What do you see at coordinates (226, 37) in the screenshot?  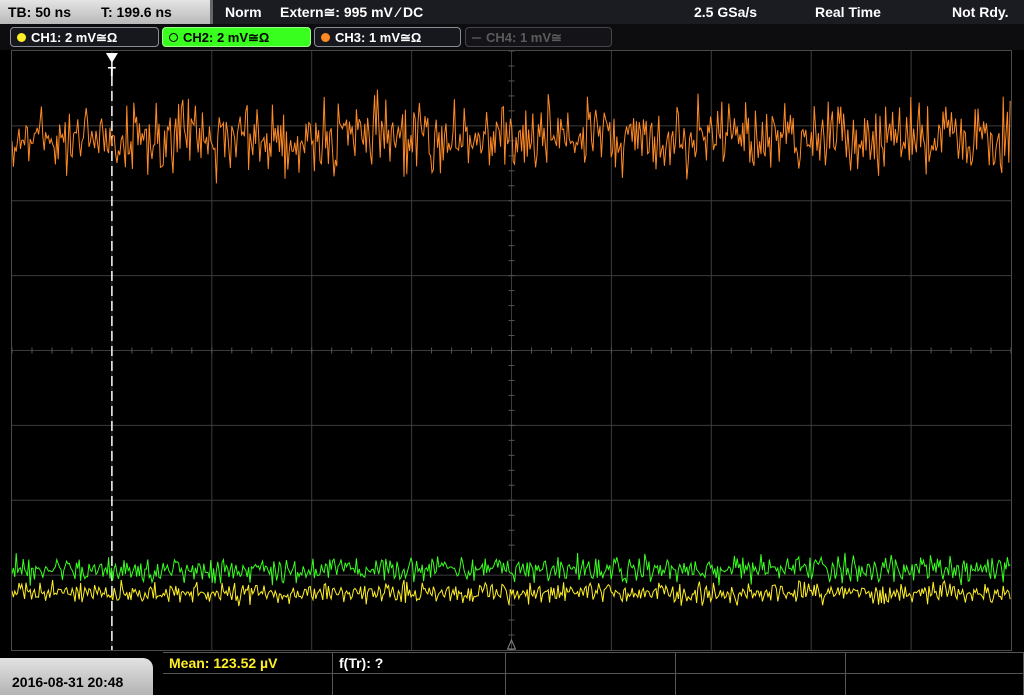 I see `channel-tab-label: CH2: 2 mV≅Ω` at bounding box center [226, 37].